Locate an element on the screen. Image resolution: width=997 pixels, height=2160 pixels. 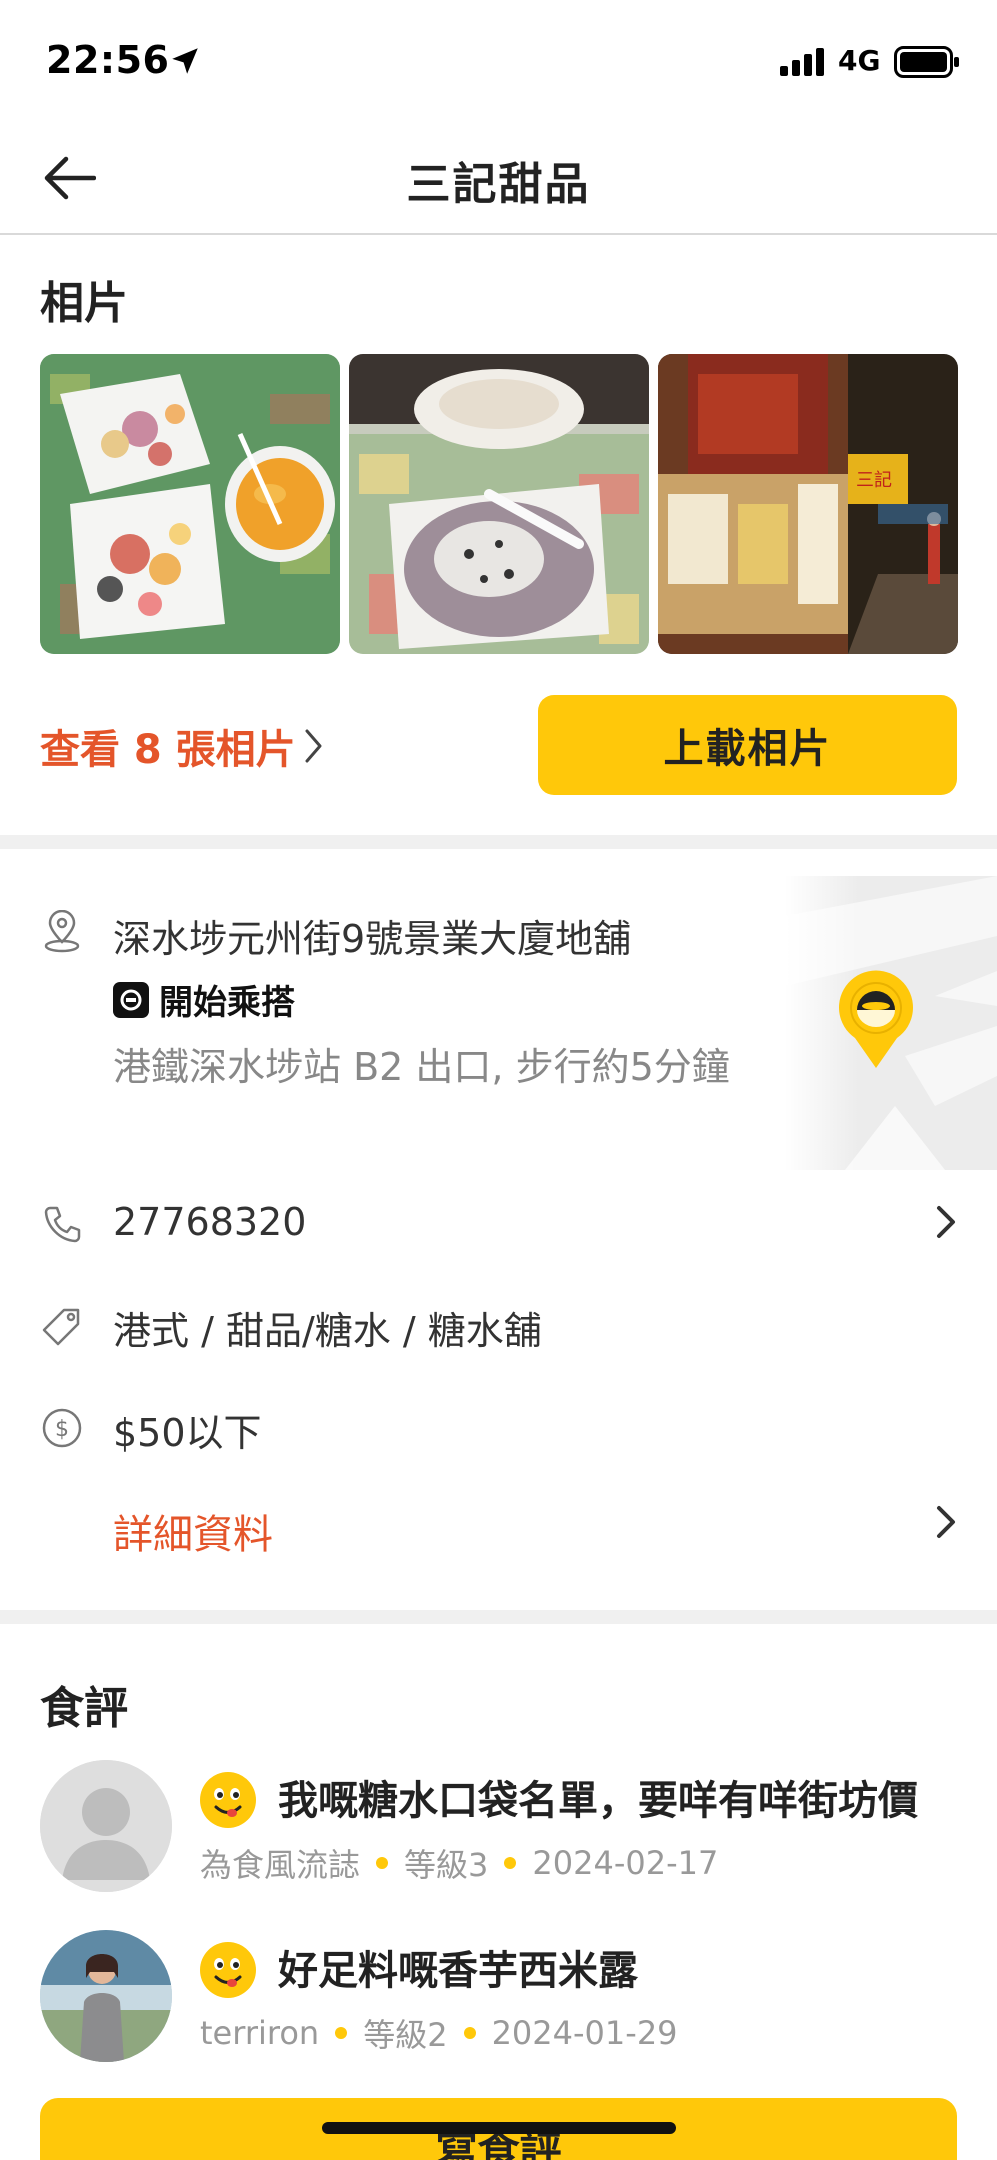
user-avatar-icon is located at coordinates (106, 1826).